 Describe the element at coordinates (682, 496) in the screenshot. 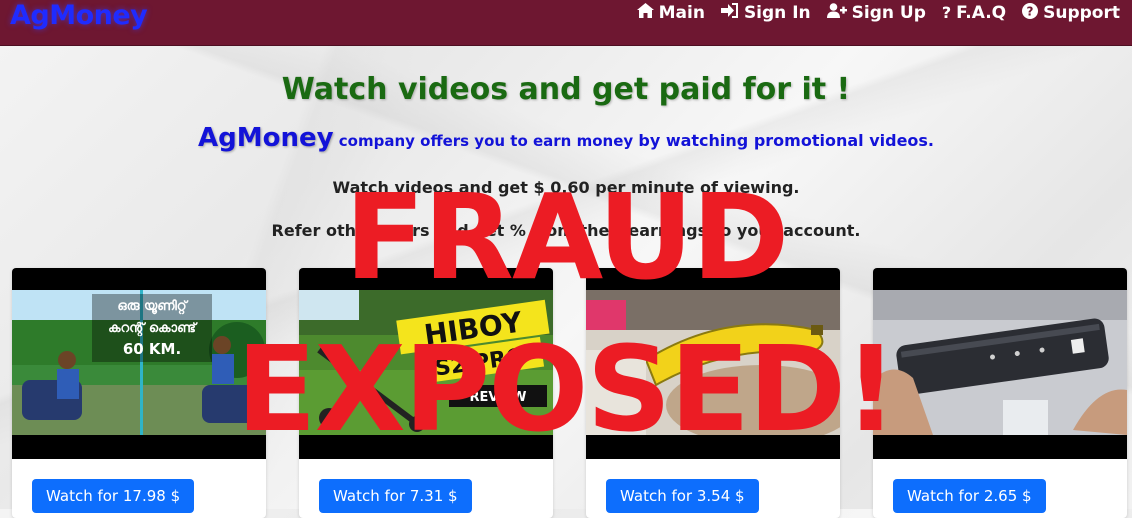

I see `watch-video-button: Watch for 3.54 $` at that location.